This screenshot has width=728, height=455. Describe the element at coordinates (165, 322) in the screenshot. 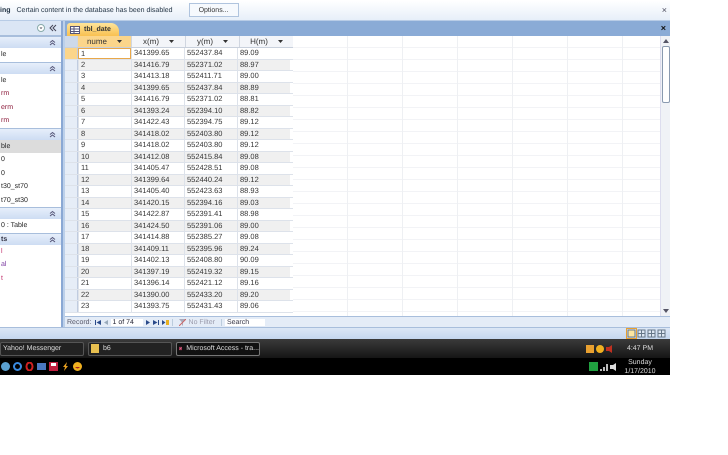

I see `new-record-icon` at that location.